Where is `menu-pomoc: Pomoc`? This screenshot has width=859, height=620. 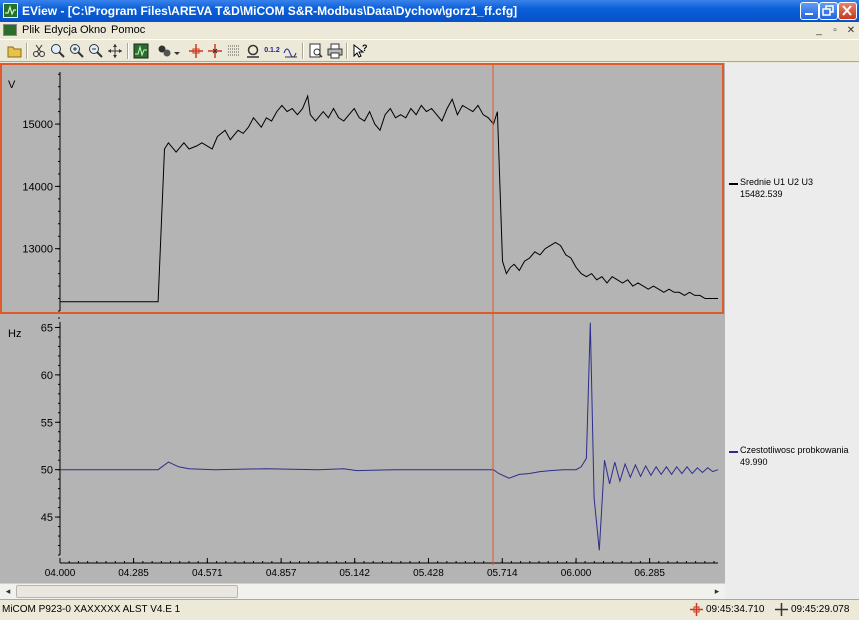
menu-pomoc: Pomoc is located at coordinates (128, 30).